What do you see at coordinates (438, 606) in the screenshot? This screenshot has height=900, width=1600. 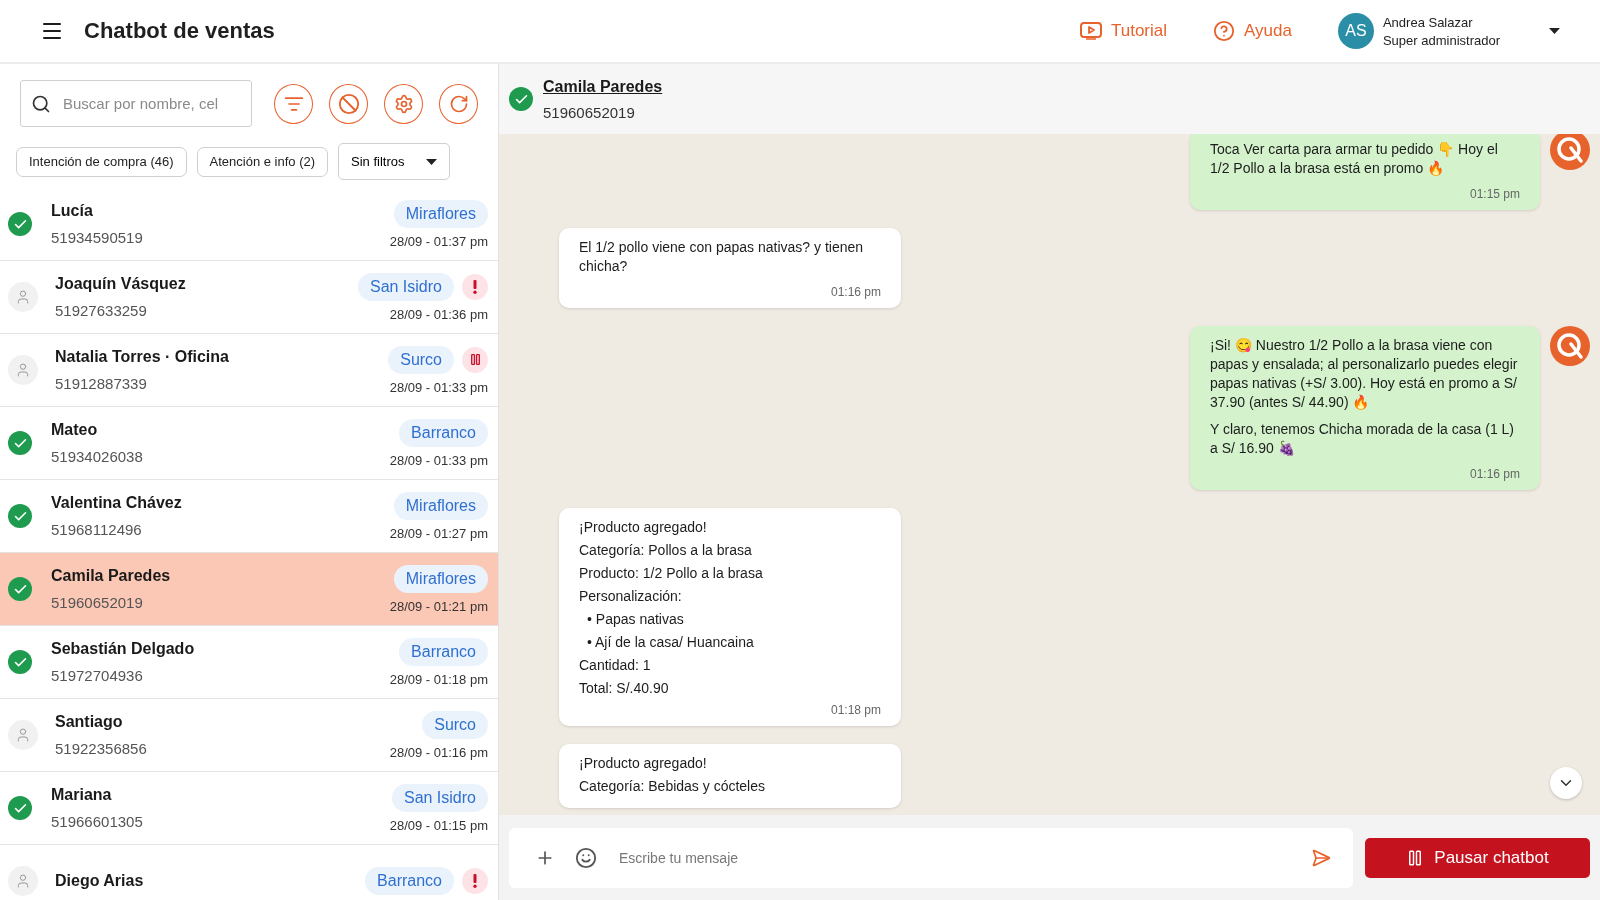 I see `contact-time: 28/09 - 01:21 pm` at bounding box center [438, 606].